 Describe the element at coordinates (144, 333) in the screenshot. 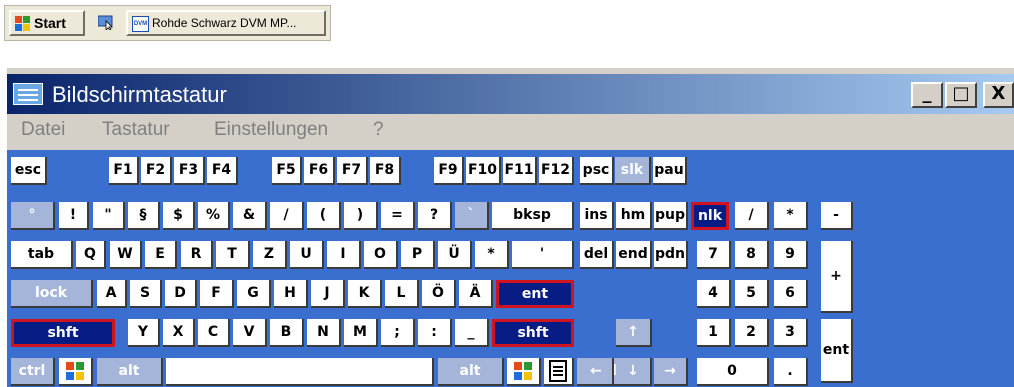

I see `key-y: Y` at that location.